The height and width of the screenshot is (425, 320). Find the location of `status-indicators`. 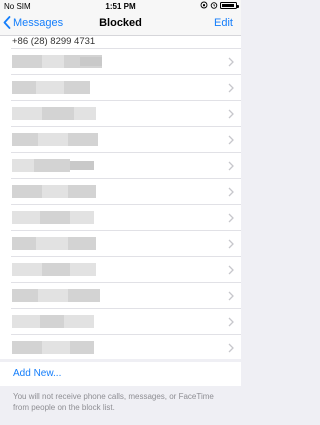

status-indicators is located at coordinates (219, 5).